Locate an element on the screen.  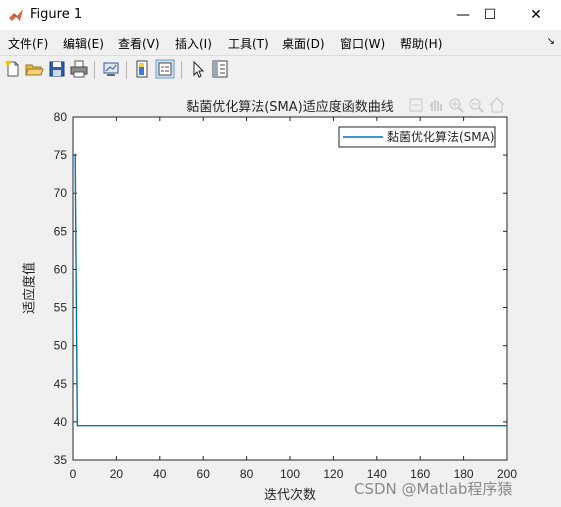
property-inspector-icon is located at coordinates (220, 69).